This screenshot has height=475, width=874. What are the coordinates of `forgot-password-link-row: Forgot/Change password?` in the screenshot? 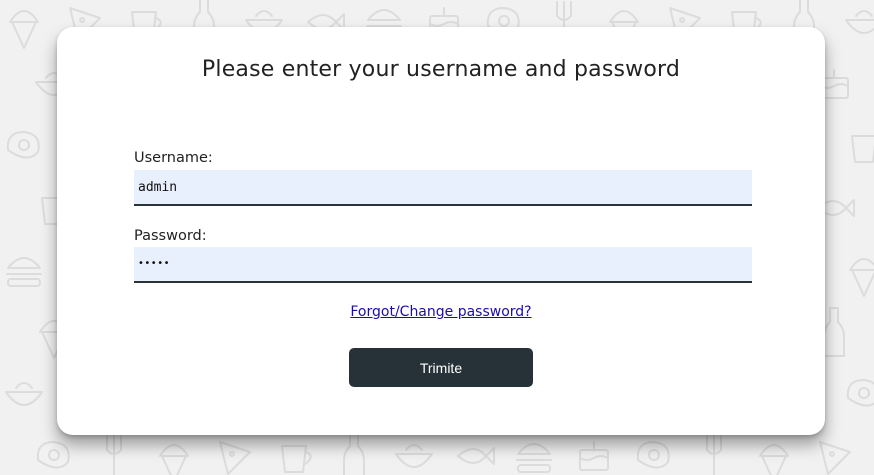 It's located at (441, 312).